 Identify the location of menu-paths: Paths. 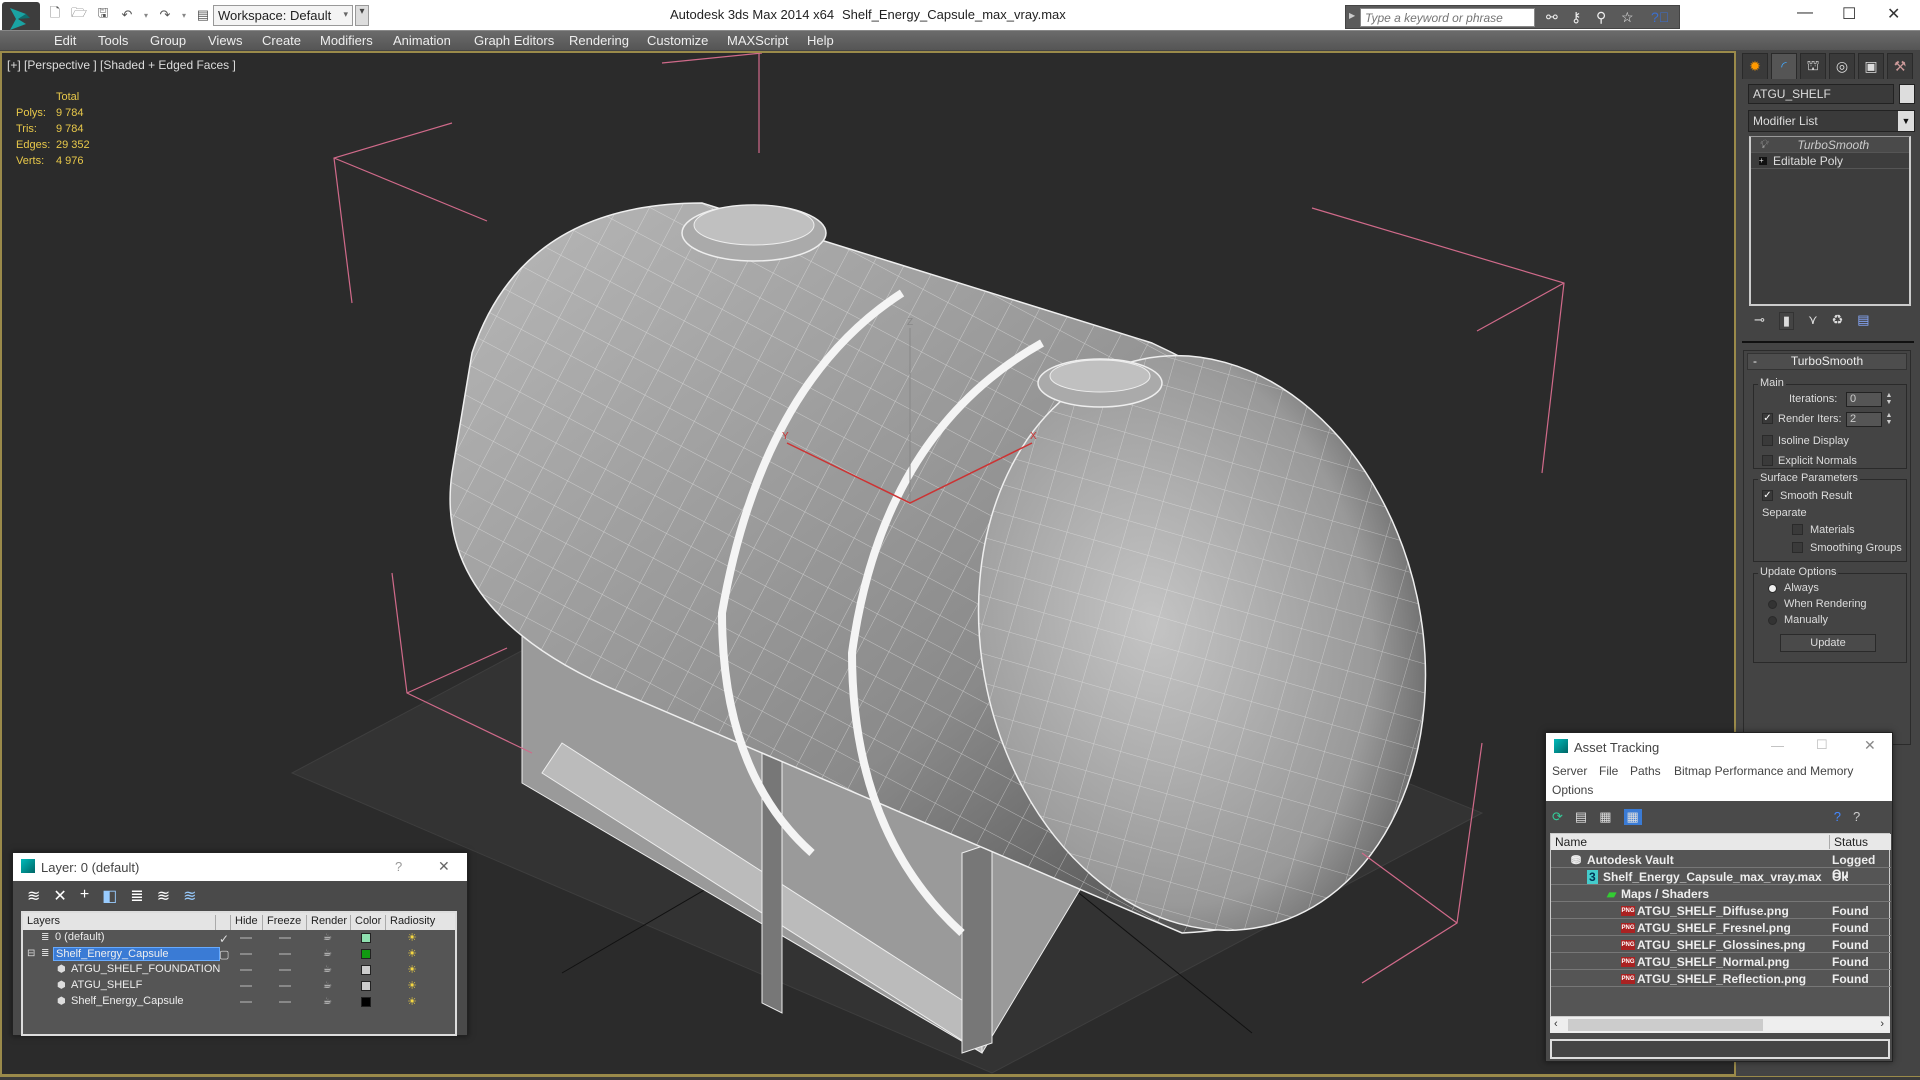
(1645, 771).